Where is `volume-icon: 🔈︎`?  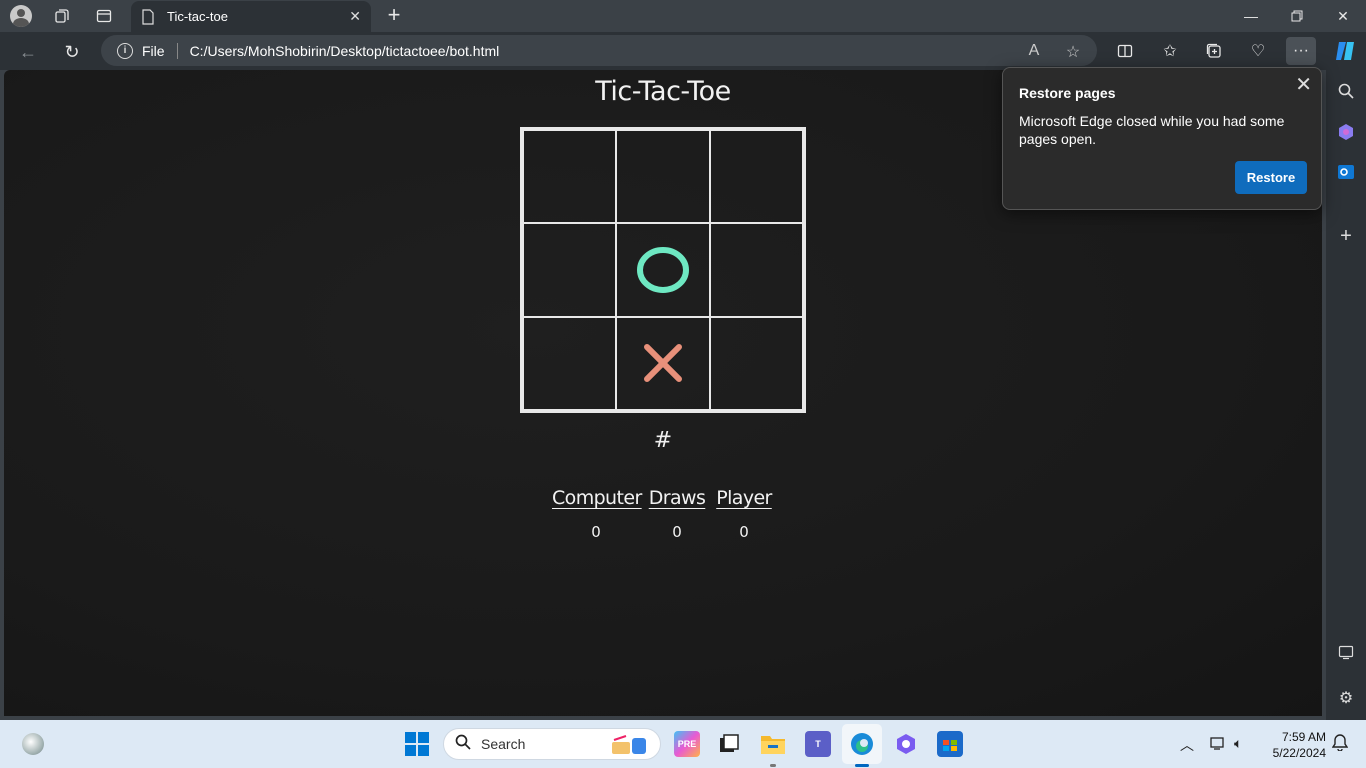
volume-icon: 🔈︎ is located at coordinates (1238, 743).